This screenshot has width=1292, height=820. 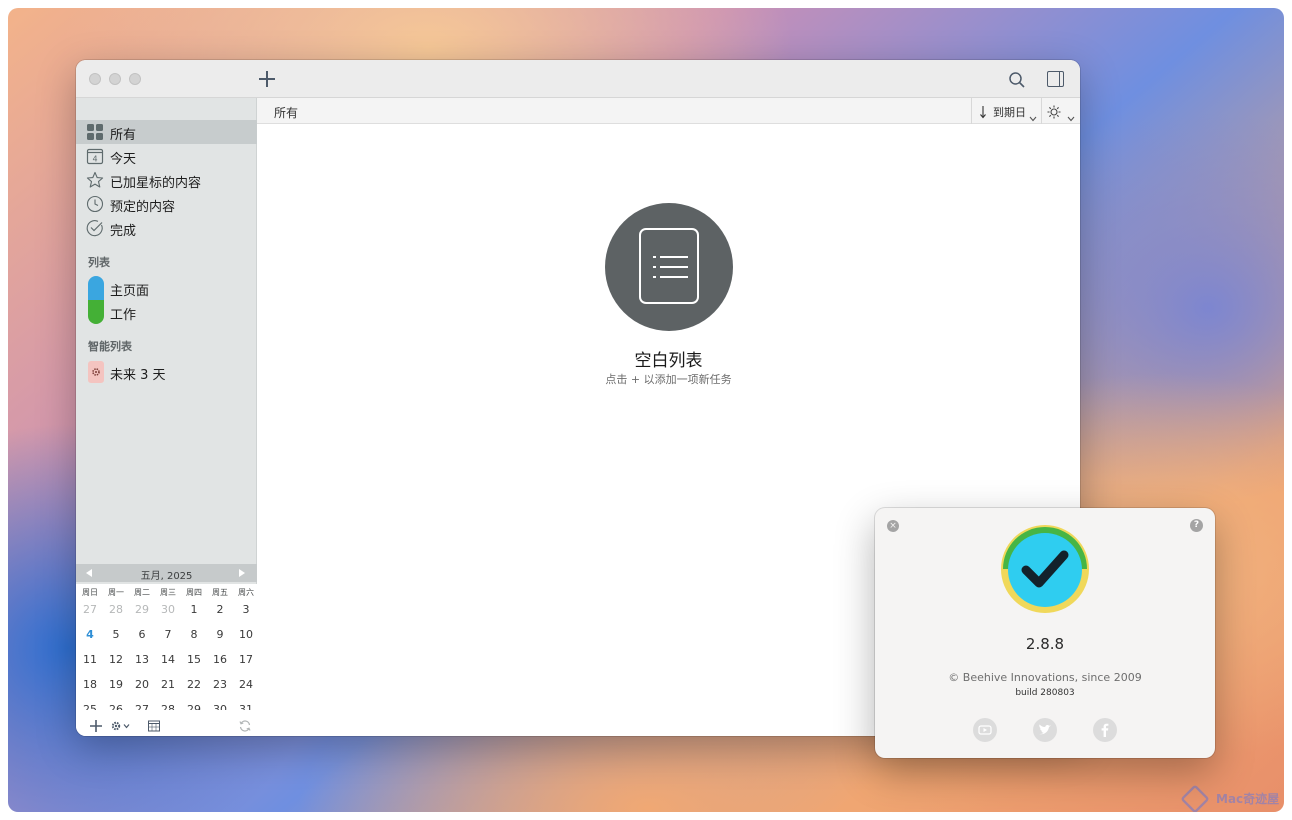 I want to click on calendar-day: 17, so click(x=246, y=659).